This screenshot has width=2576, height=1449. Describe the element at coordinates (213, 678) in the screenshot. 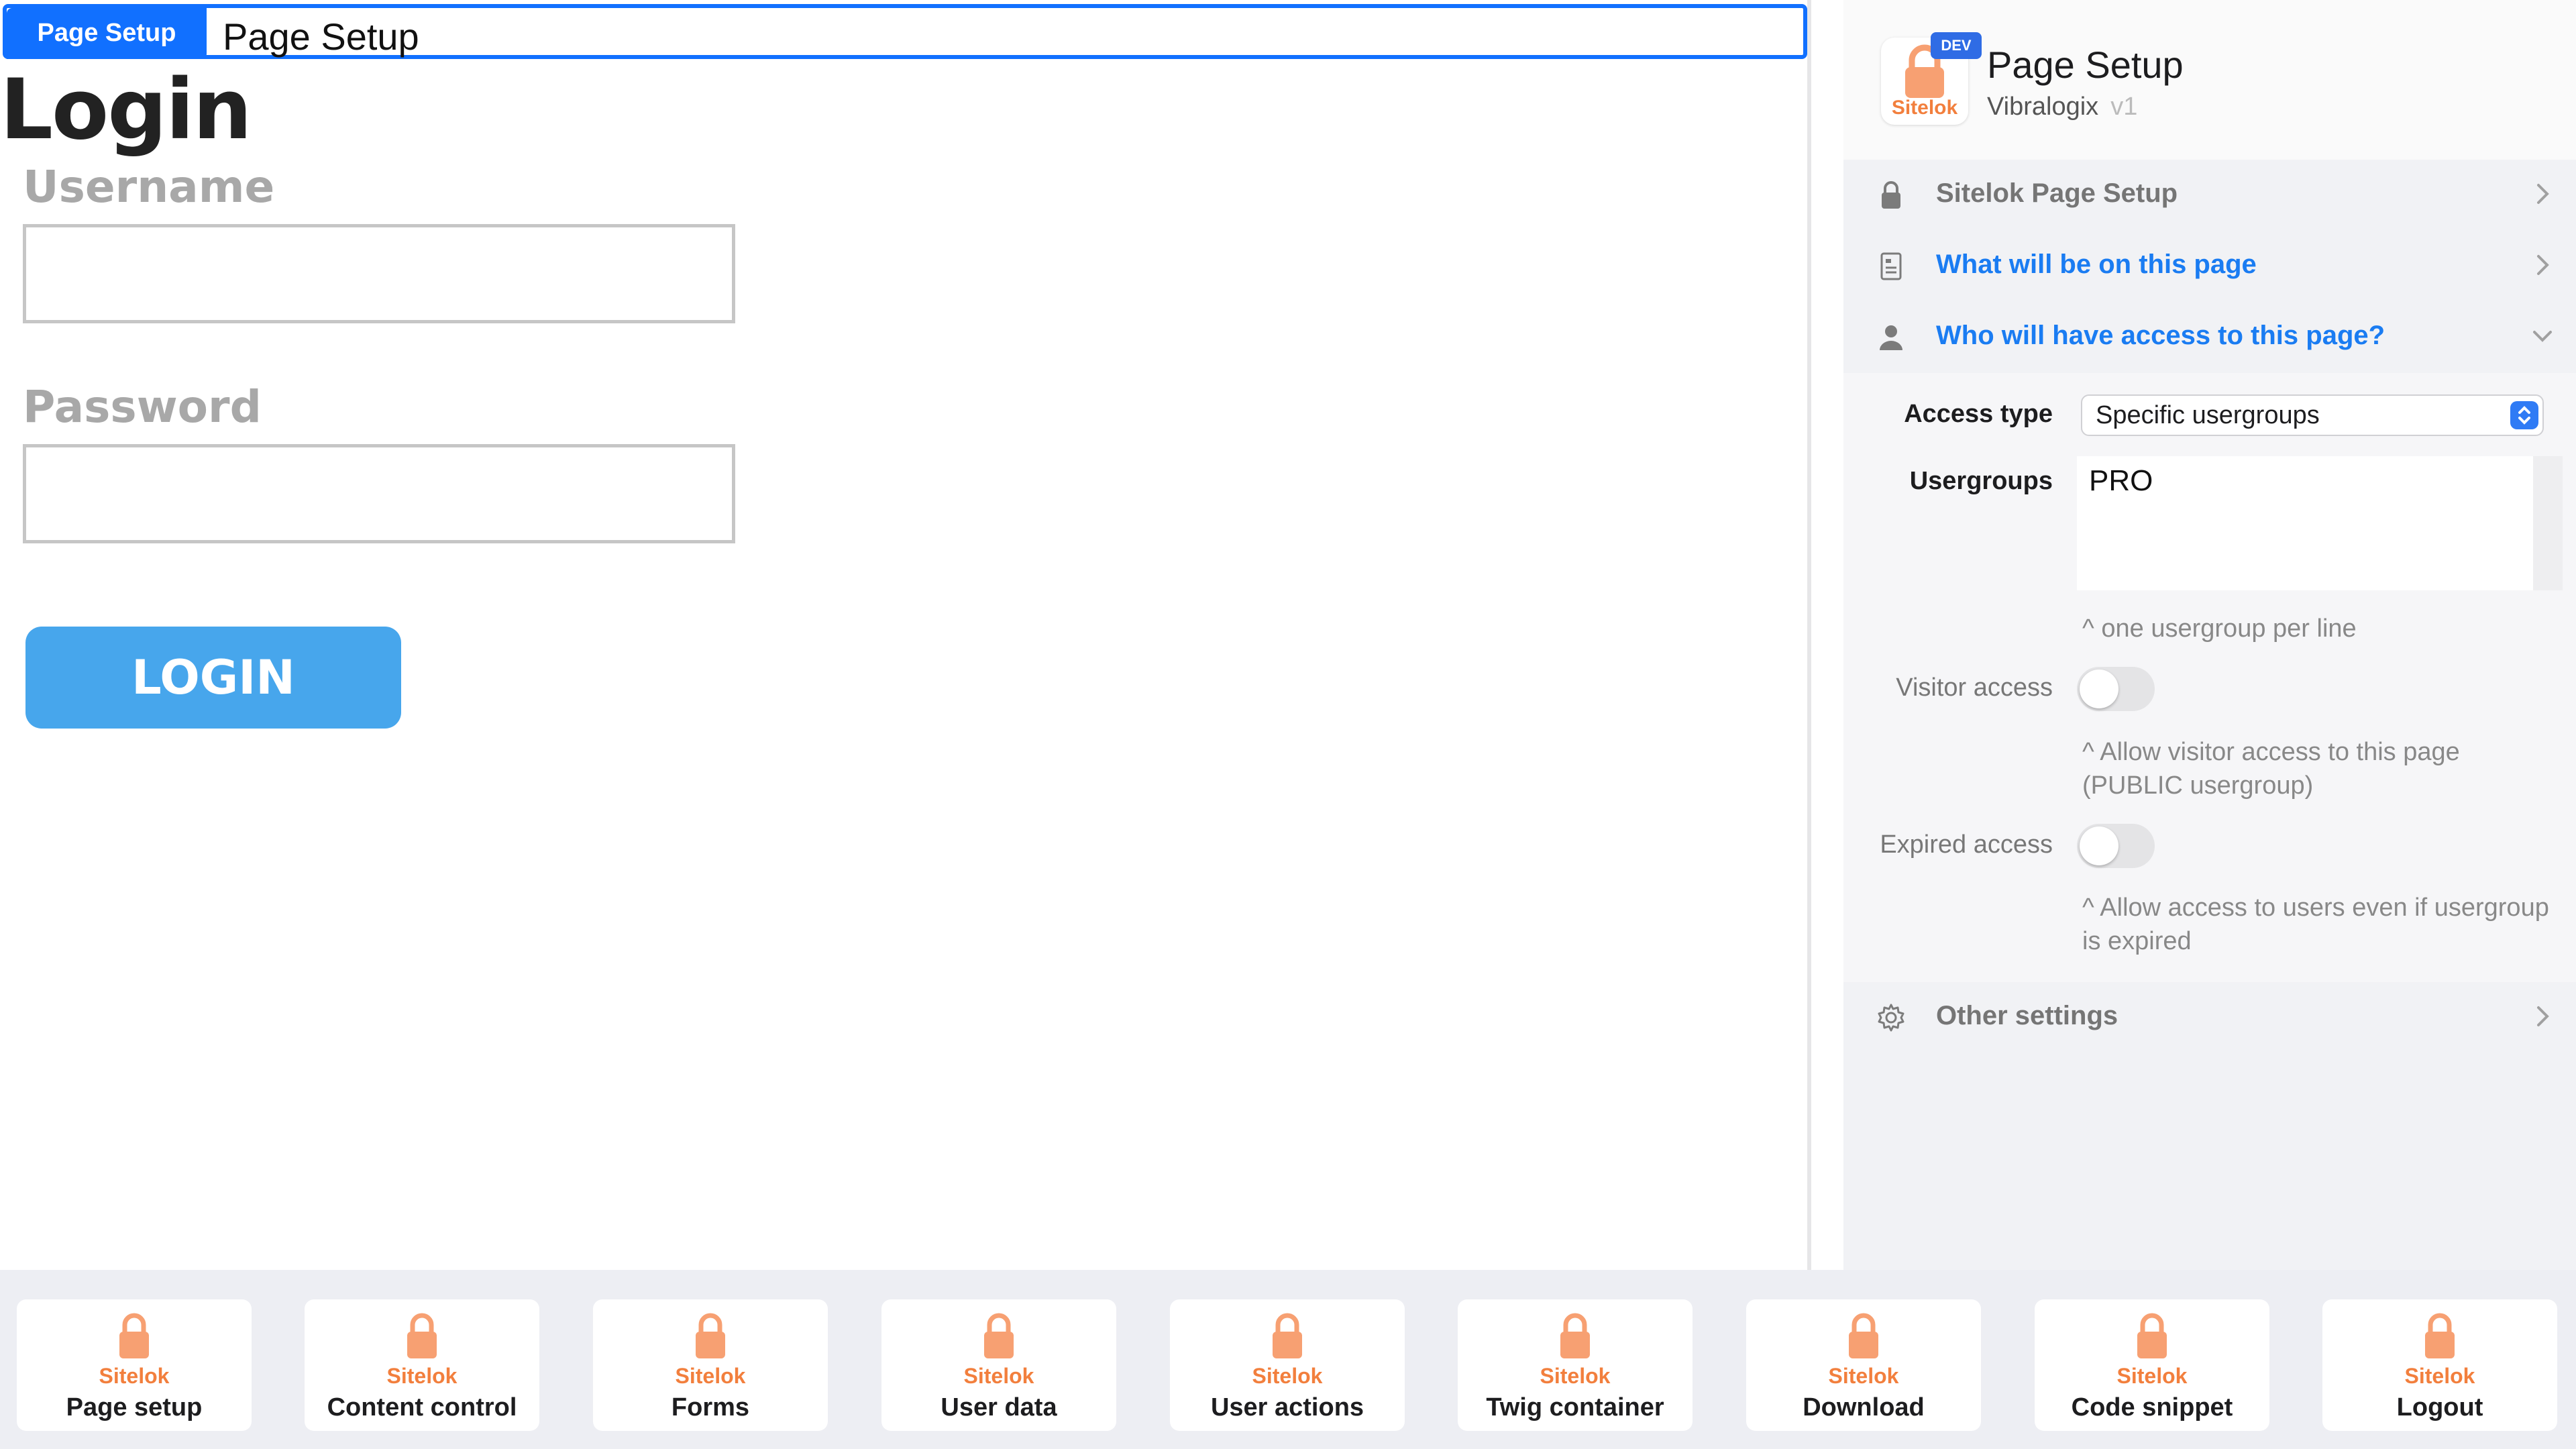

I see `login-button: LOGIN` at that location.